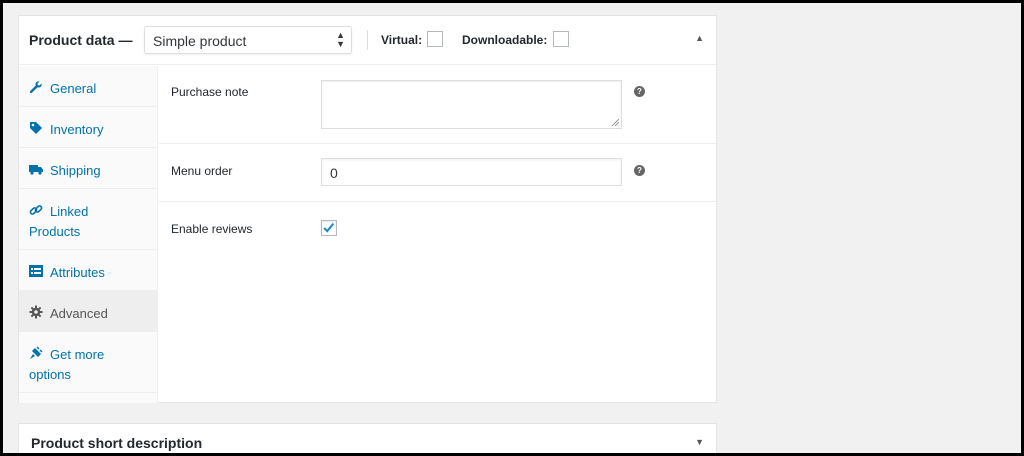  I want to click on tab-label-line2: options, so click(50, 374).